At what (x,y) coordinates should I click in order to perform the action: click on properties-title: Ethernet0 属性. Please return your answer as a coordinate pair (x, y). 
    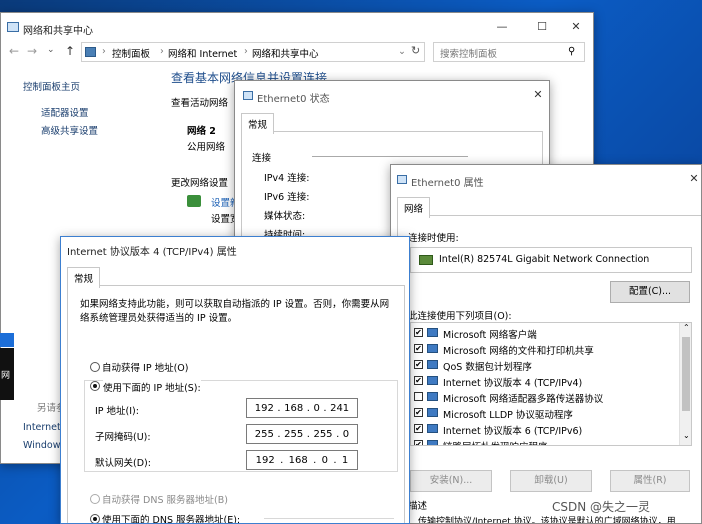
    Looking at the image, I should click on (447, 183).